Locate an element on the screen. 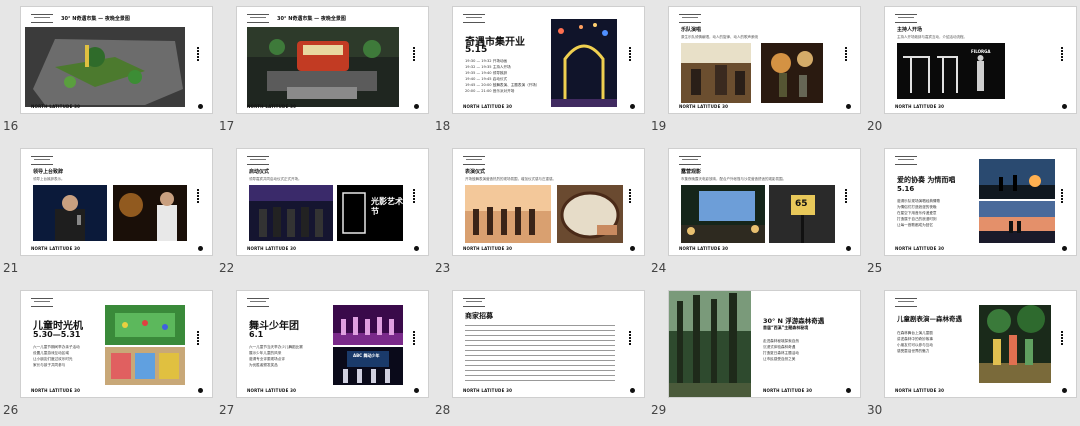 This screenshot has height=426, width=1080. launch-ceremony-photo is located at coordinates (291, 213).